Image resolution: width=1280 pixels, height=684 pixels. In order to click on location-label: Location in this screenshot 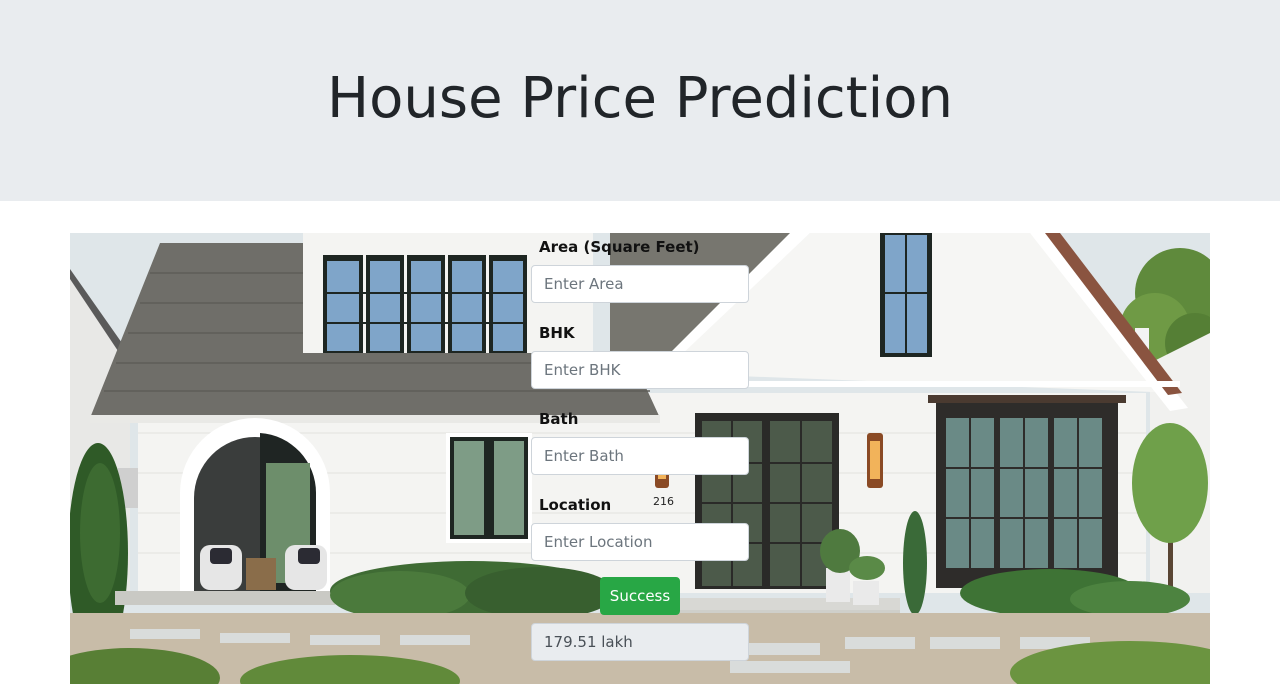, I will do `click(575, 505)`.